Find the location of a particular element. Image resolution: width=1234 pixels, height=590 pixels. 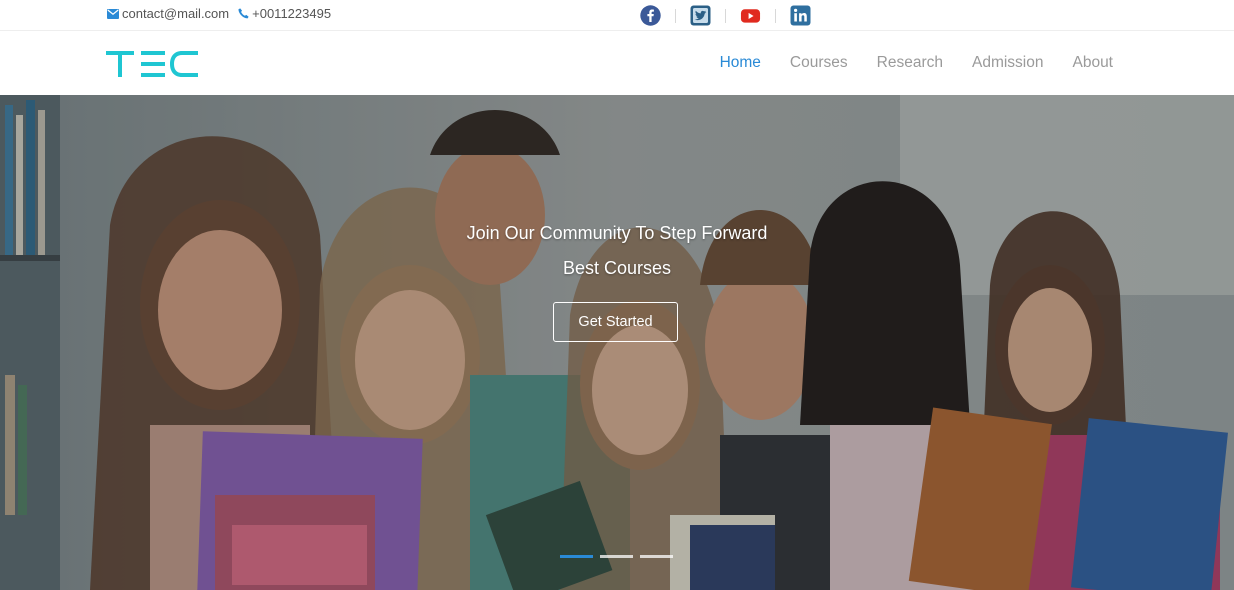

twitter-icon is located at coordinates (700, 15).